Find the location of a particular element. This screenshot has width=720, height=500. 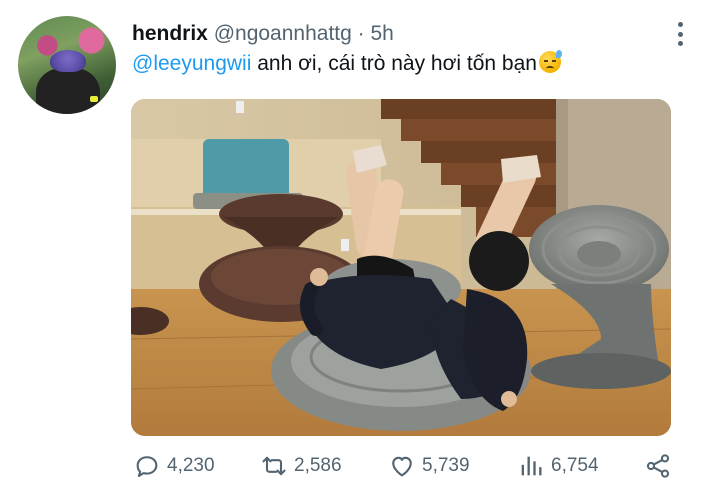

tweet-body: anh ơi, cái trò này hơi tốn bạn is located at coordinates (394, 63).